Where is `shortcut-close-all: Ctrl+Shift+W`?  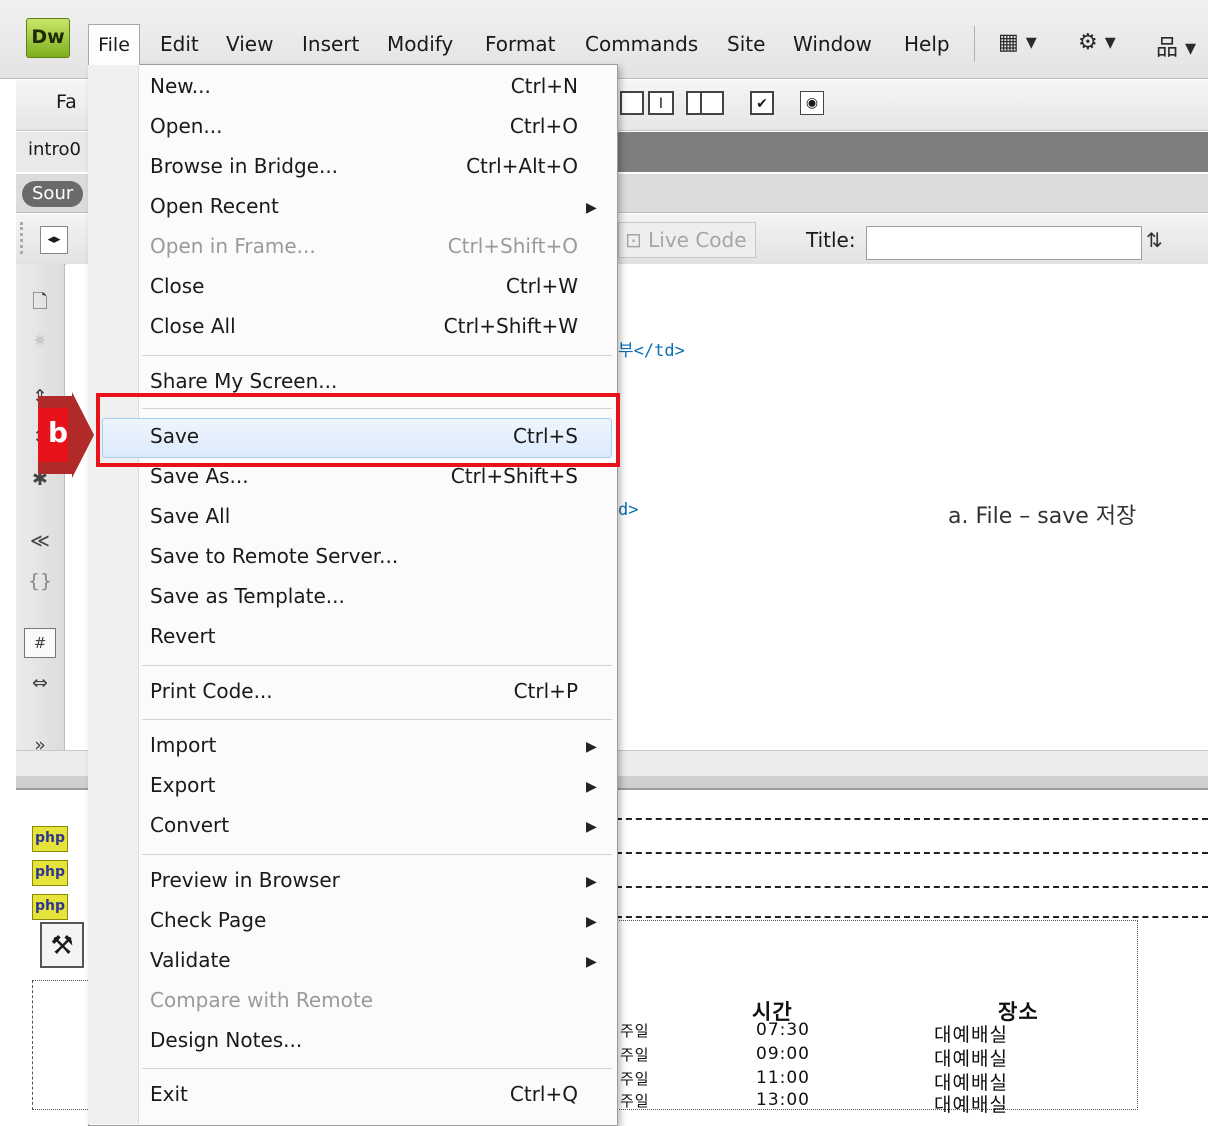
shortcut-close-all: Ctrl+Shift+W is located at coordinates (510, 326).